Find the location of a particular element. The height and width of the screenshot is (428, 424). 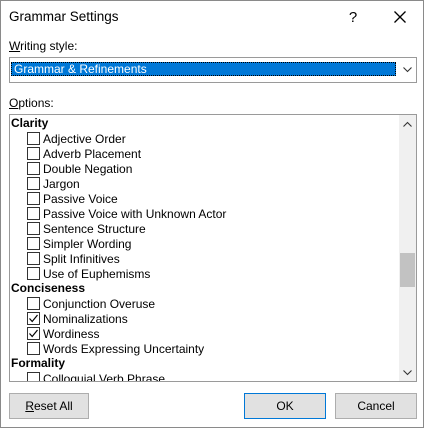

option-item: Passive Voice with Unknown Actor is located at coordinates (126, 213).